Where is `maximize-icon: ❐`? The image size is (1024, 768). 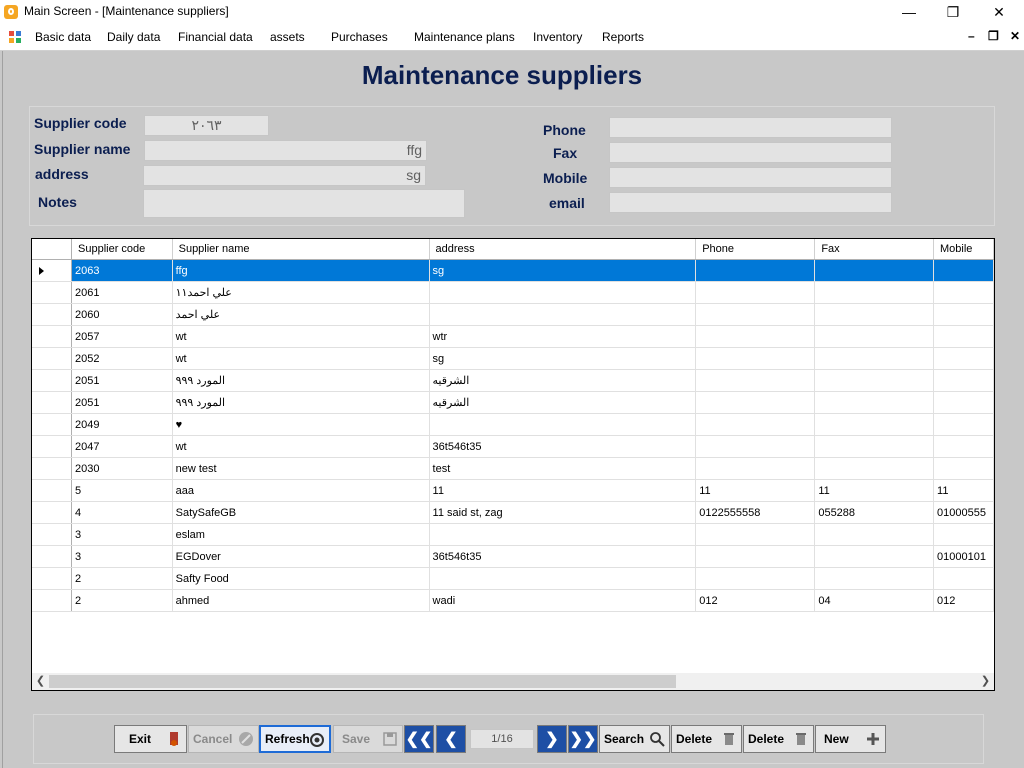 maximize-icon: ❐ is located at coordinates (953, 12).